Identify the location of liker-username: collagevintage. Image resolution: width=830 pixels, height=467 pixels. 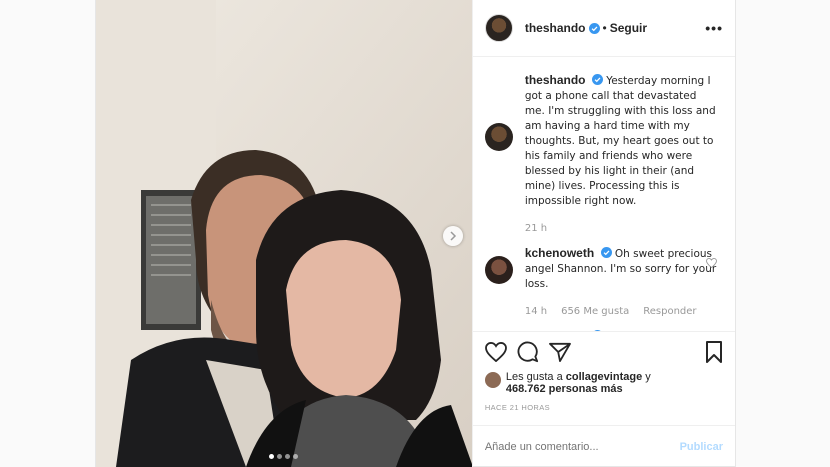
(604, 377).